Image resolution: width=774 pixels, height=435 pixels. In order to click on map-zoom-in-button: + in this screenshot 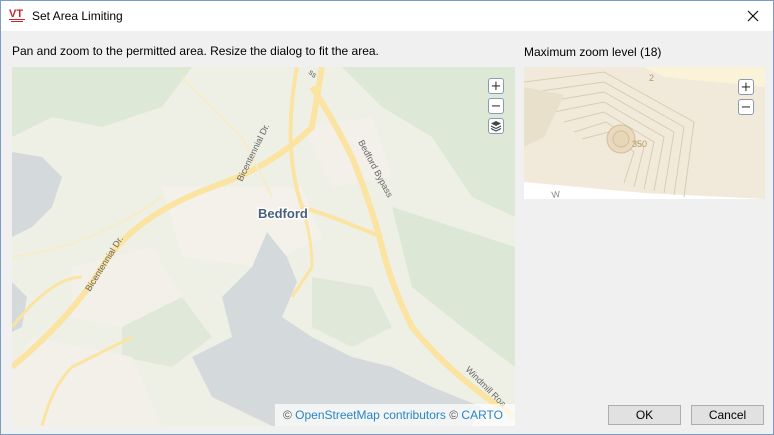, I will do `click(496, 86)`.